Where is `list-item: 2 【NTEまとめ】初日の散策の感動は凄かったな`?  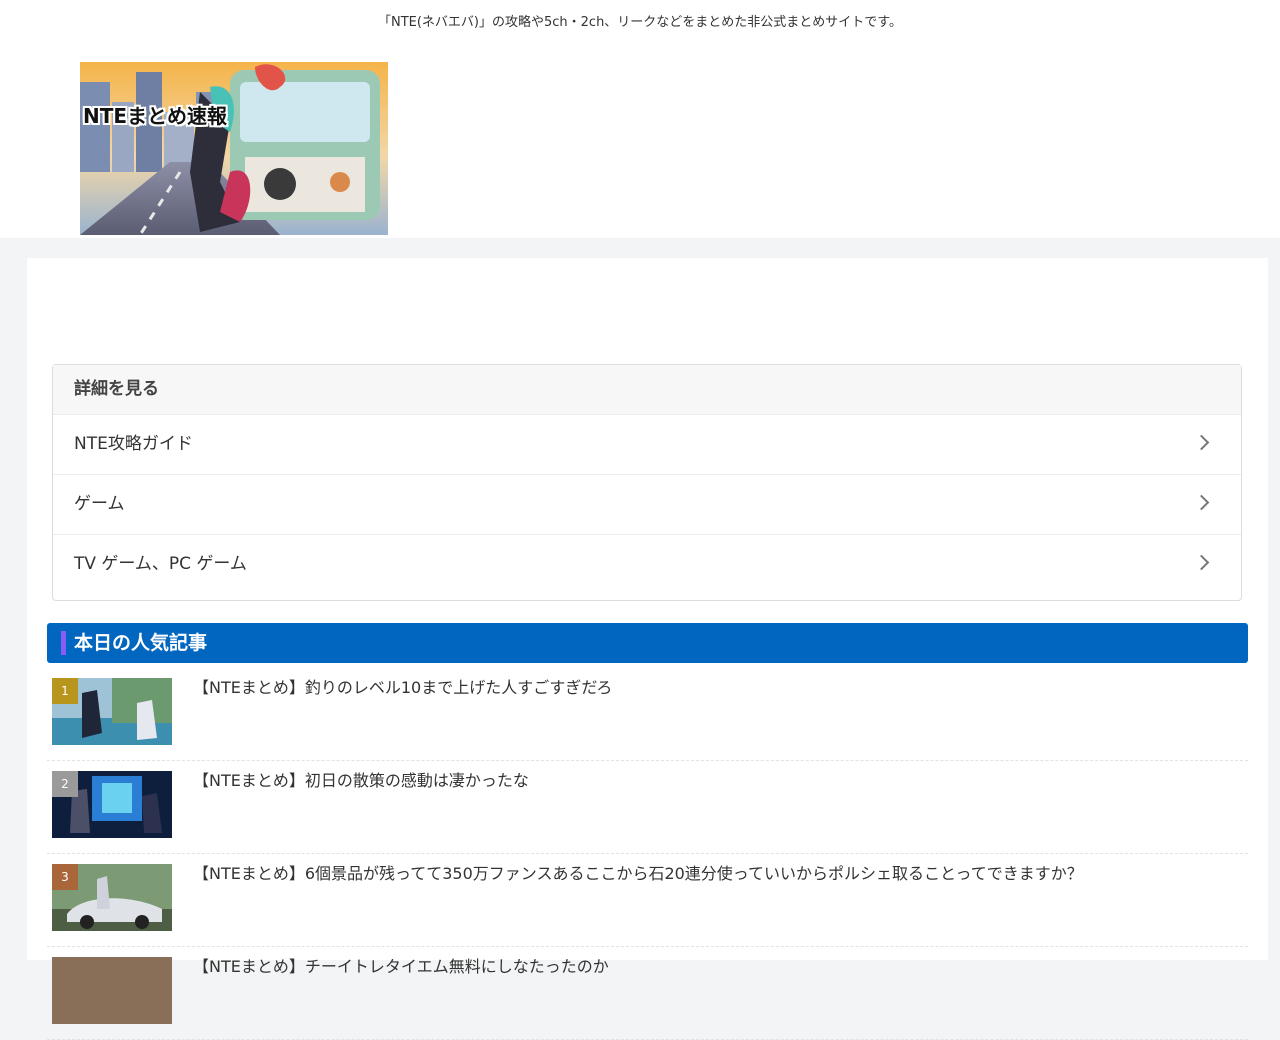 list-item: 2 【NTEまとめ】初日の散策の感動は凄かったな is located at coordinates (647, 807).